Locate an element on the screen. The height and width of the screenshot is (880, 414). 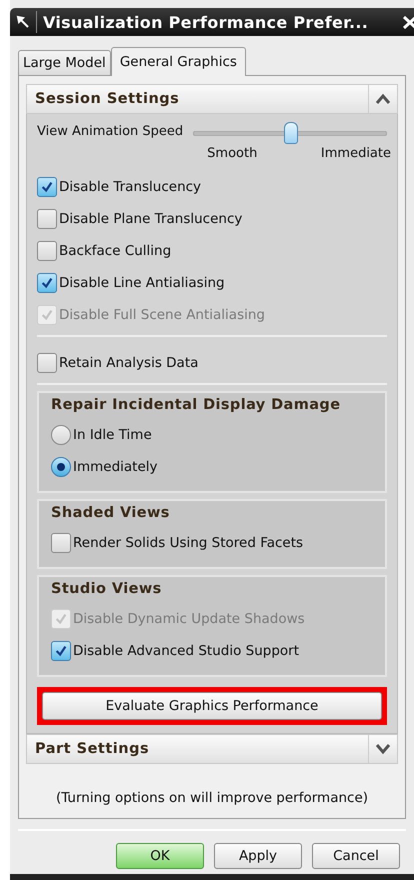
hint-text: (Turning options on will improve performance) is located at coordinates (212, 798).